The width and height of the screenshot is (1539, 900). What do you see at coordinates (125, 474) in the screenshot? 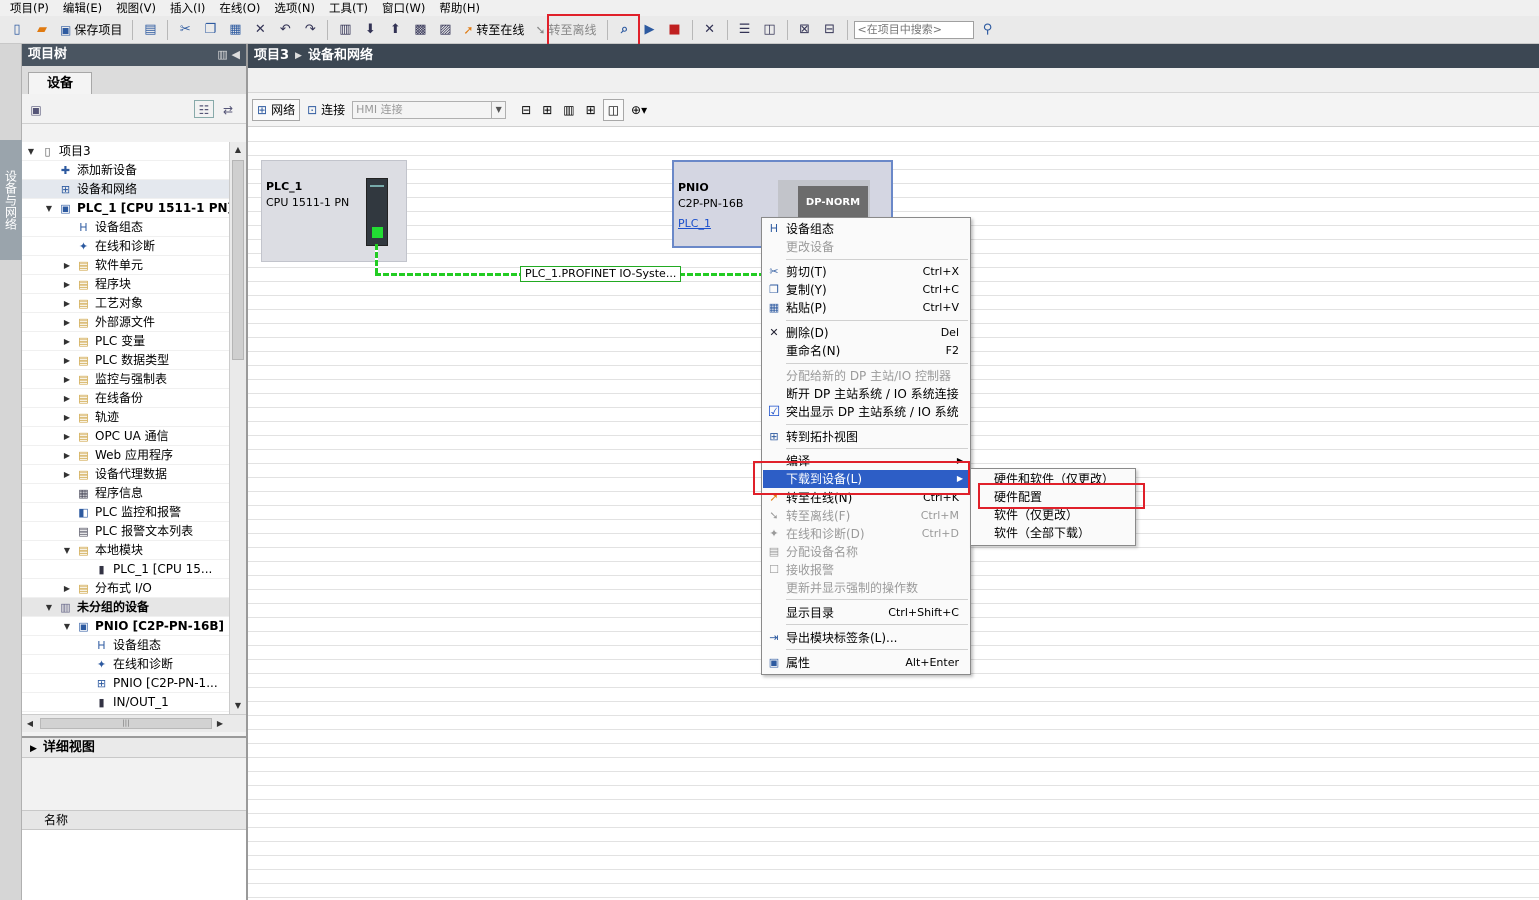
I see `tree-item: ▶ ▤ 设备代理数据` at bounding box center [125, 474].